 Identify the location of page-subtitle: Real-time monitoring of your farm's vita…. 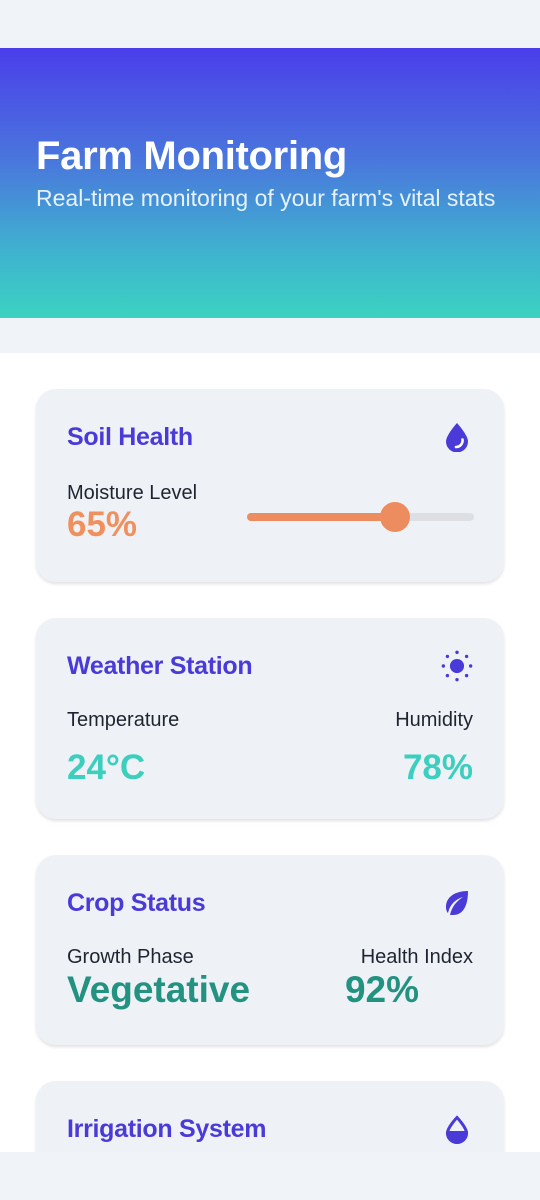
(266, 198).